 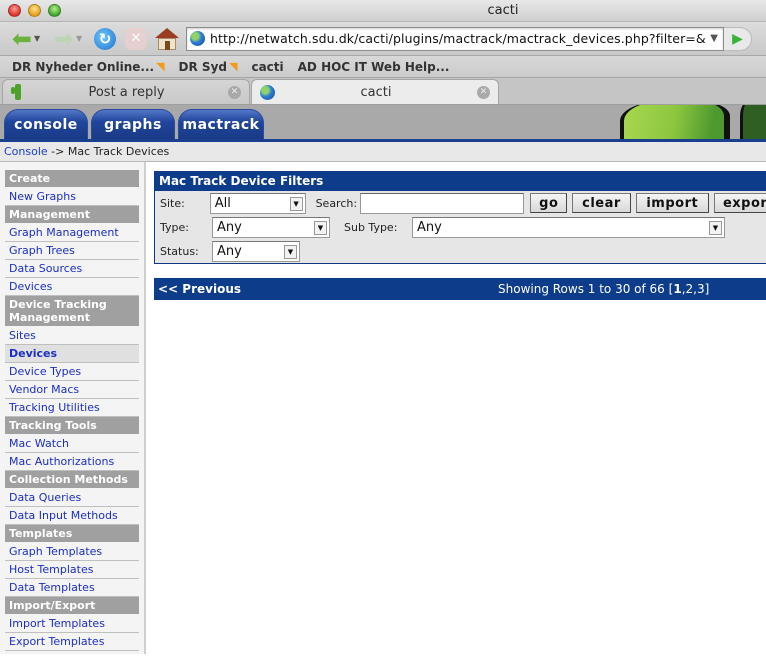 What do you see at coordinates (503, 10) in the screenshot?
I see `window-title: cacti` at bounding box center [503, 10].